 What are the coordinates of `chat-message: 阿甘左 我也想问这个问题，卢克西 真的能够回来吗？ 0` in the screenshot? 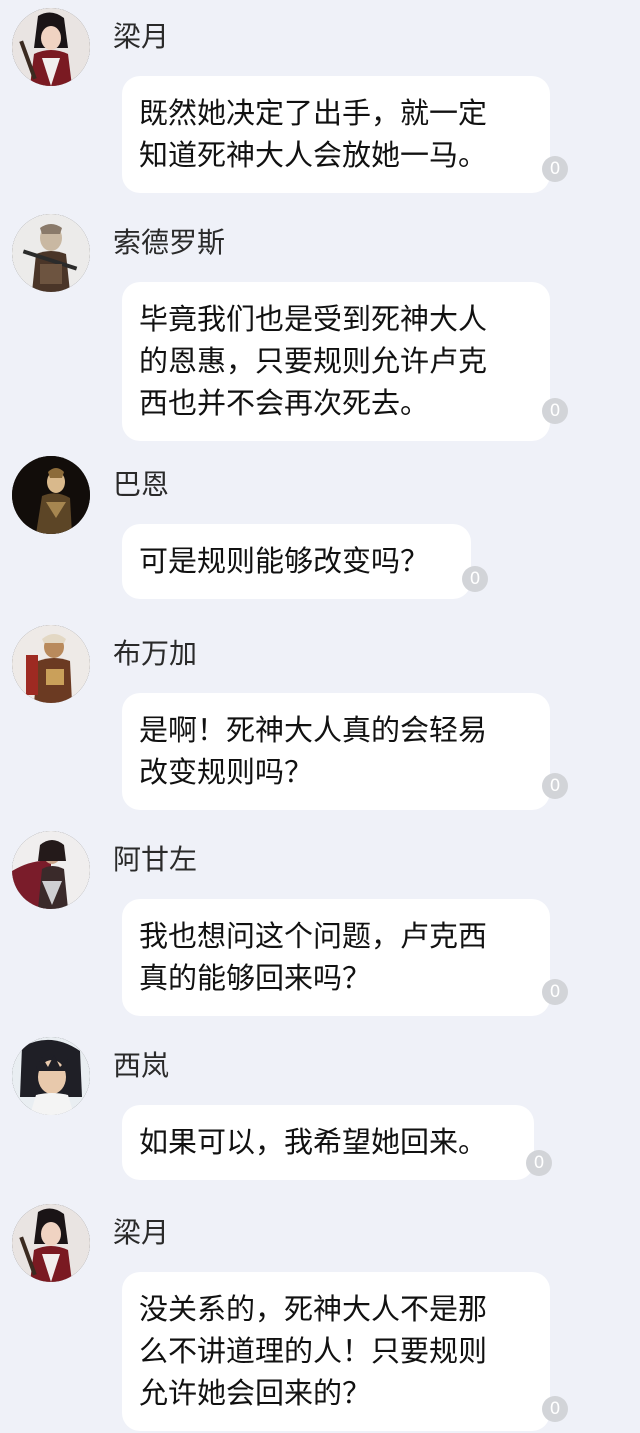 It's located at (320, 923).